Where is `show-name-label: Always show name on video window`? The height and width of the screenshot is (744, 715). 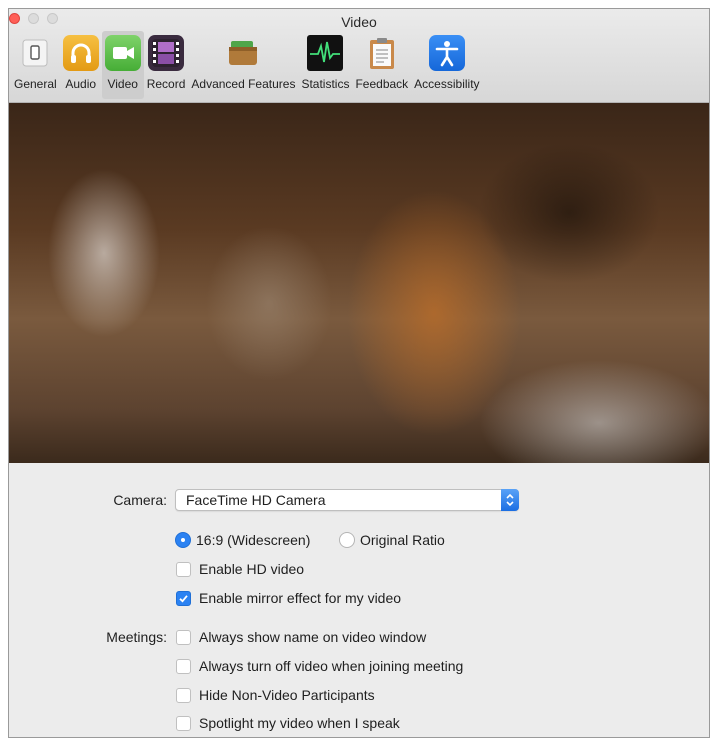 show-name-label: Always show name on video window is located at coordinates (313, 637).